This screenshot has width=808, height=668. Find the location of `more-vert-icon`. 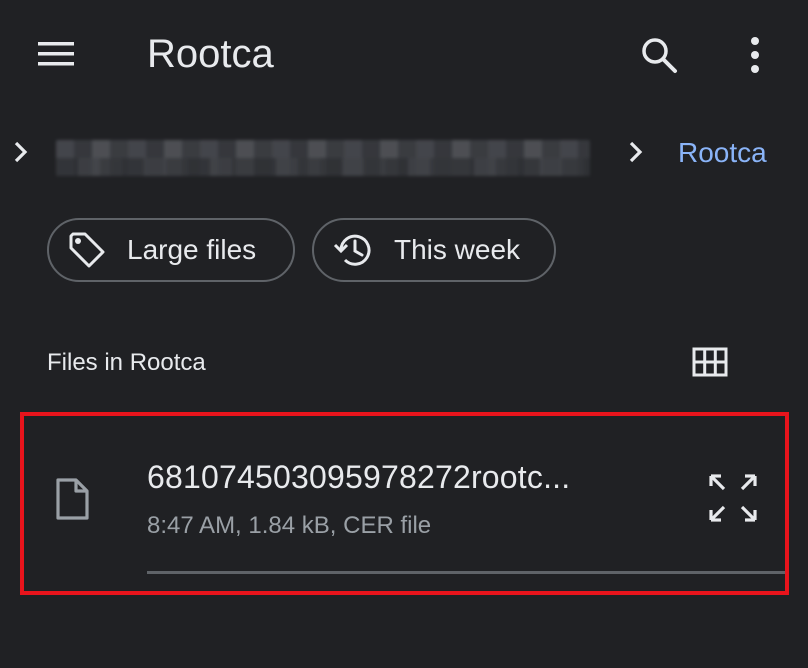

more-vert-icon is located at coordinates (755, 55).